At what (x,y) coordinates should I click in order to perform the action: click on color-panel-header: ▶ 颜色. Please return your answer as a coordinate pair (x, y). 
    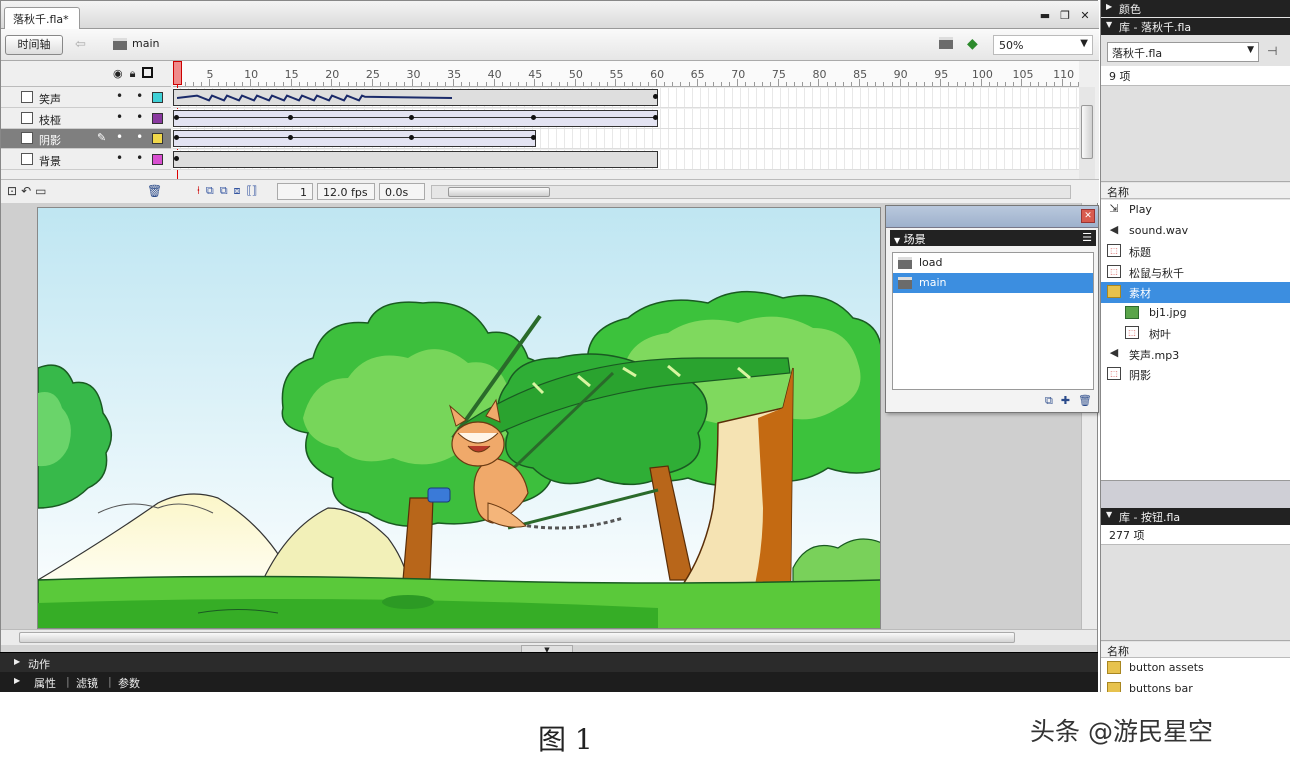
    Looking at the image, I should click on (1195, 8).